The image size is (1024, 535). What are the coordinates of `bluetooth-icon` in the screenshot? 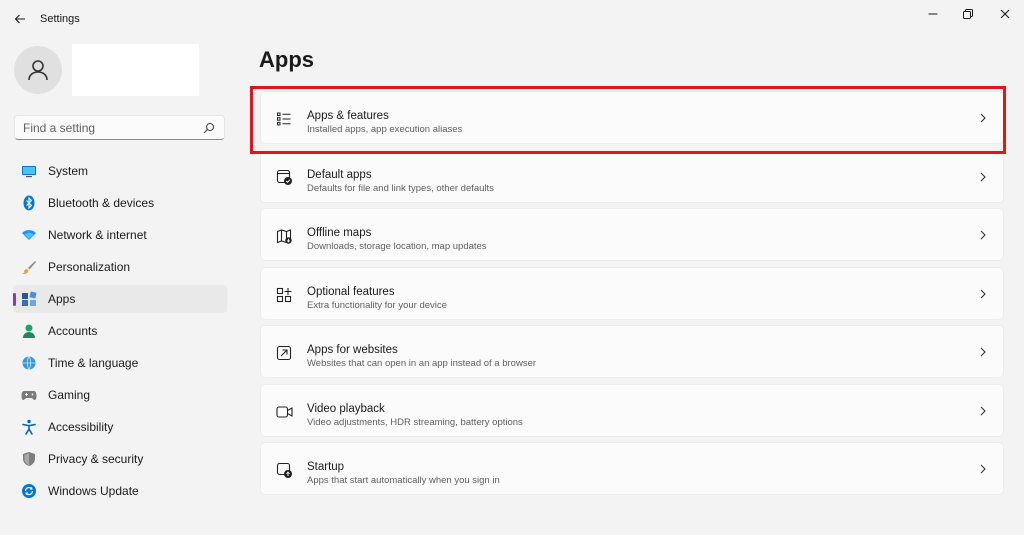 It's located at (29, 203).